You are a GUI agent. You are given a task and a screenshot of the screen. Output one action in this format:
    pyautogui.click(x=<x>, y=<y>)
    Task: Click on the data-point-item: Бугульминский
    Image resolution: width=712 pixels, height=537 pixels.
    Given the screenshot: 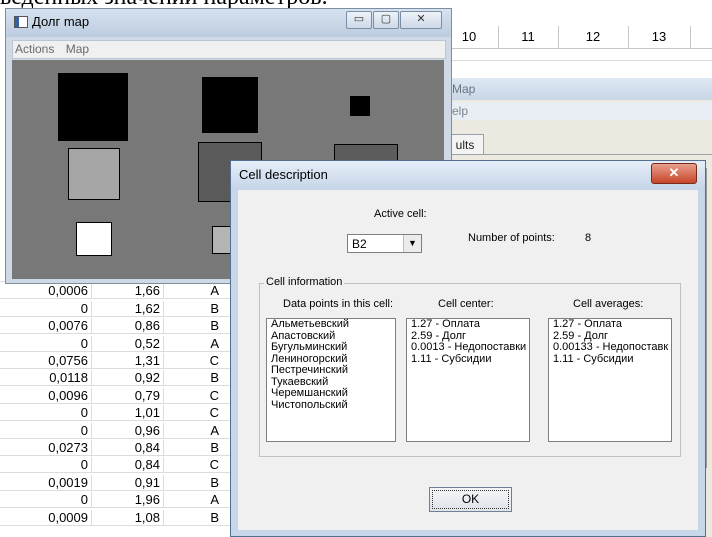 What is the action you would take?
    pyautogui.click(x=331, y=347)
    